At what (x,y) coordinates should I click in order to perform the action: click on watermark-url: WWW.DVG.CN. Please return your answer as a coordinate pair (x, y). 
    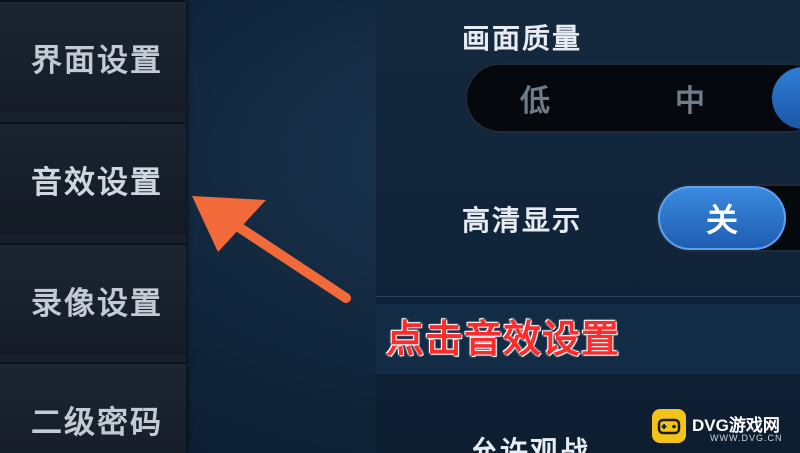
    Looking at the image, I should click on (746, 438).